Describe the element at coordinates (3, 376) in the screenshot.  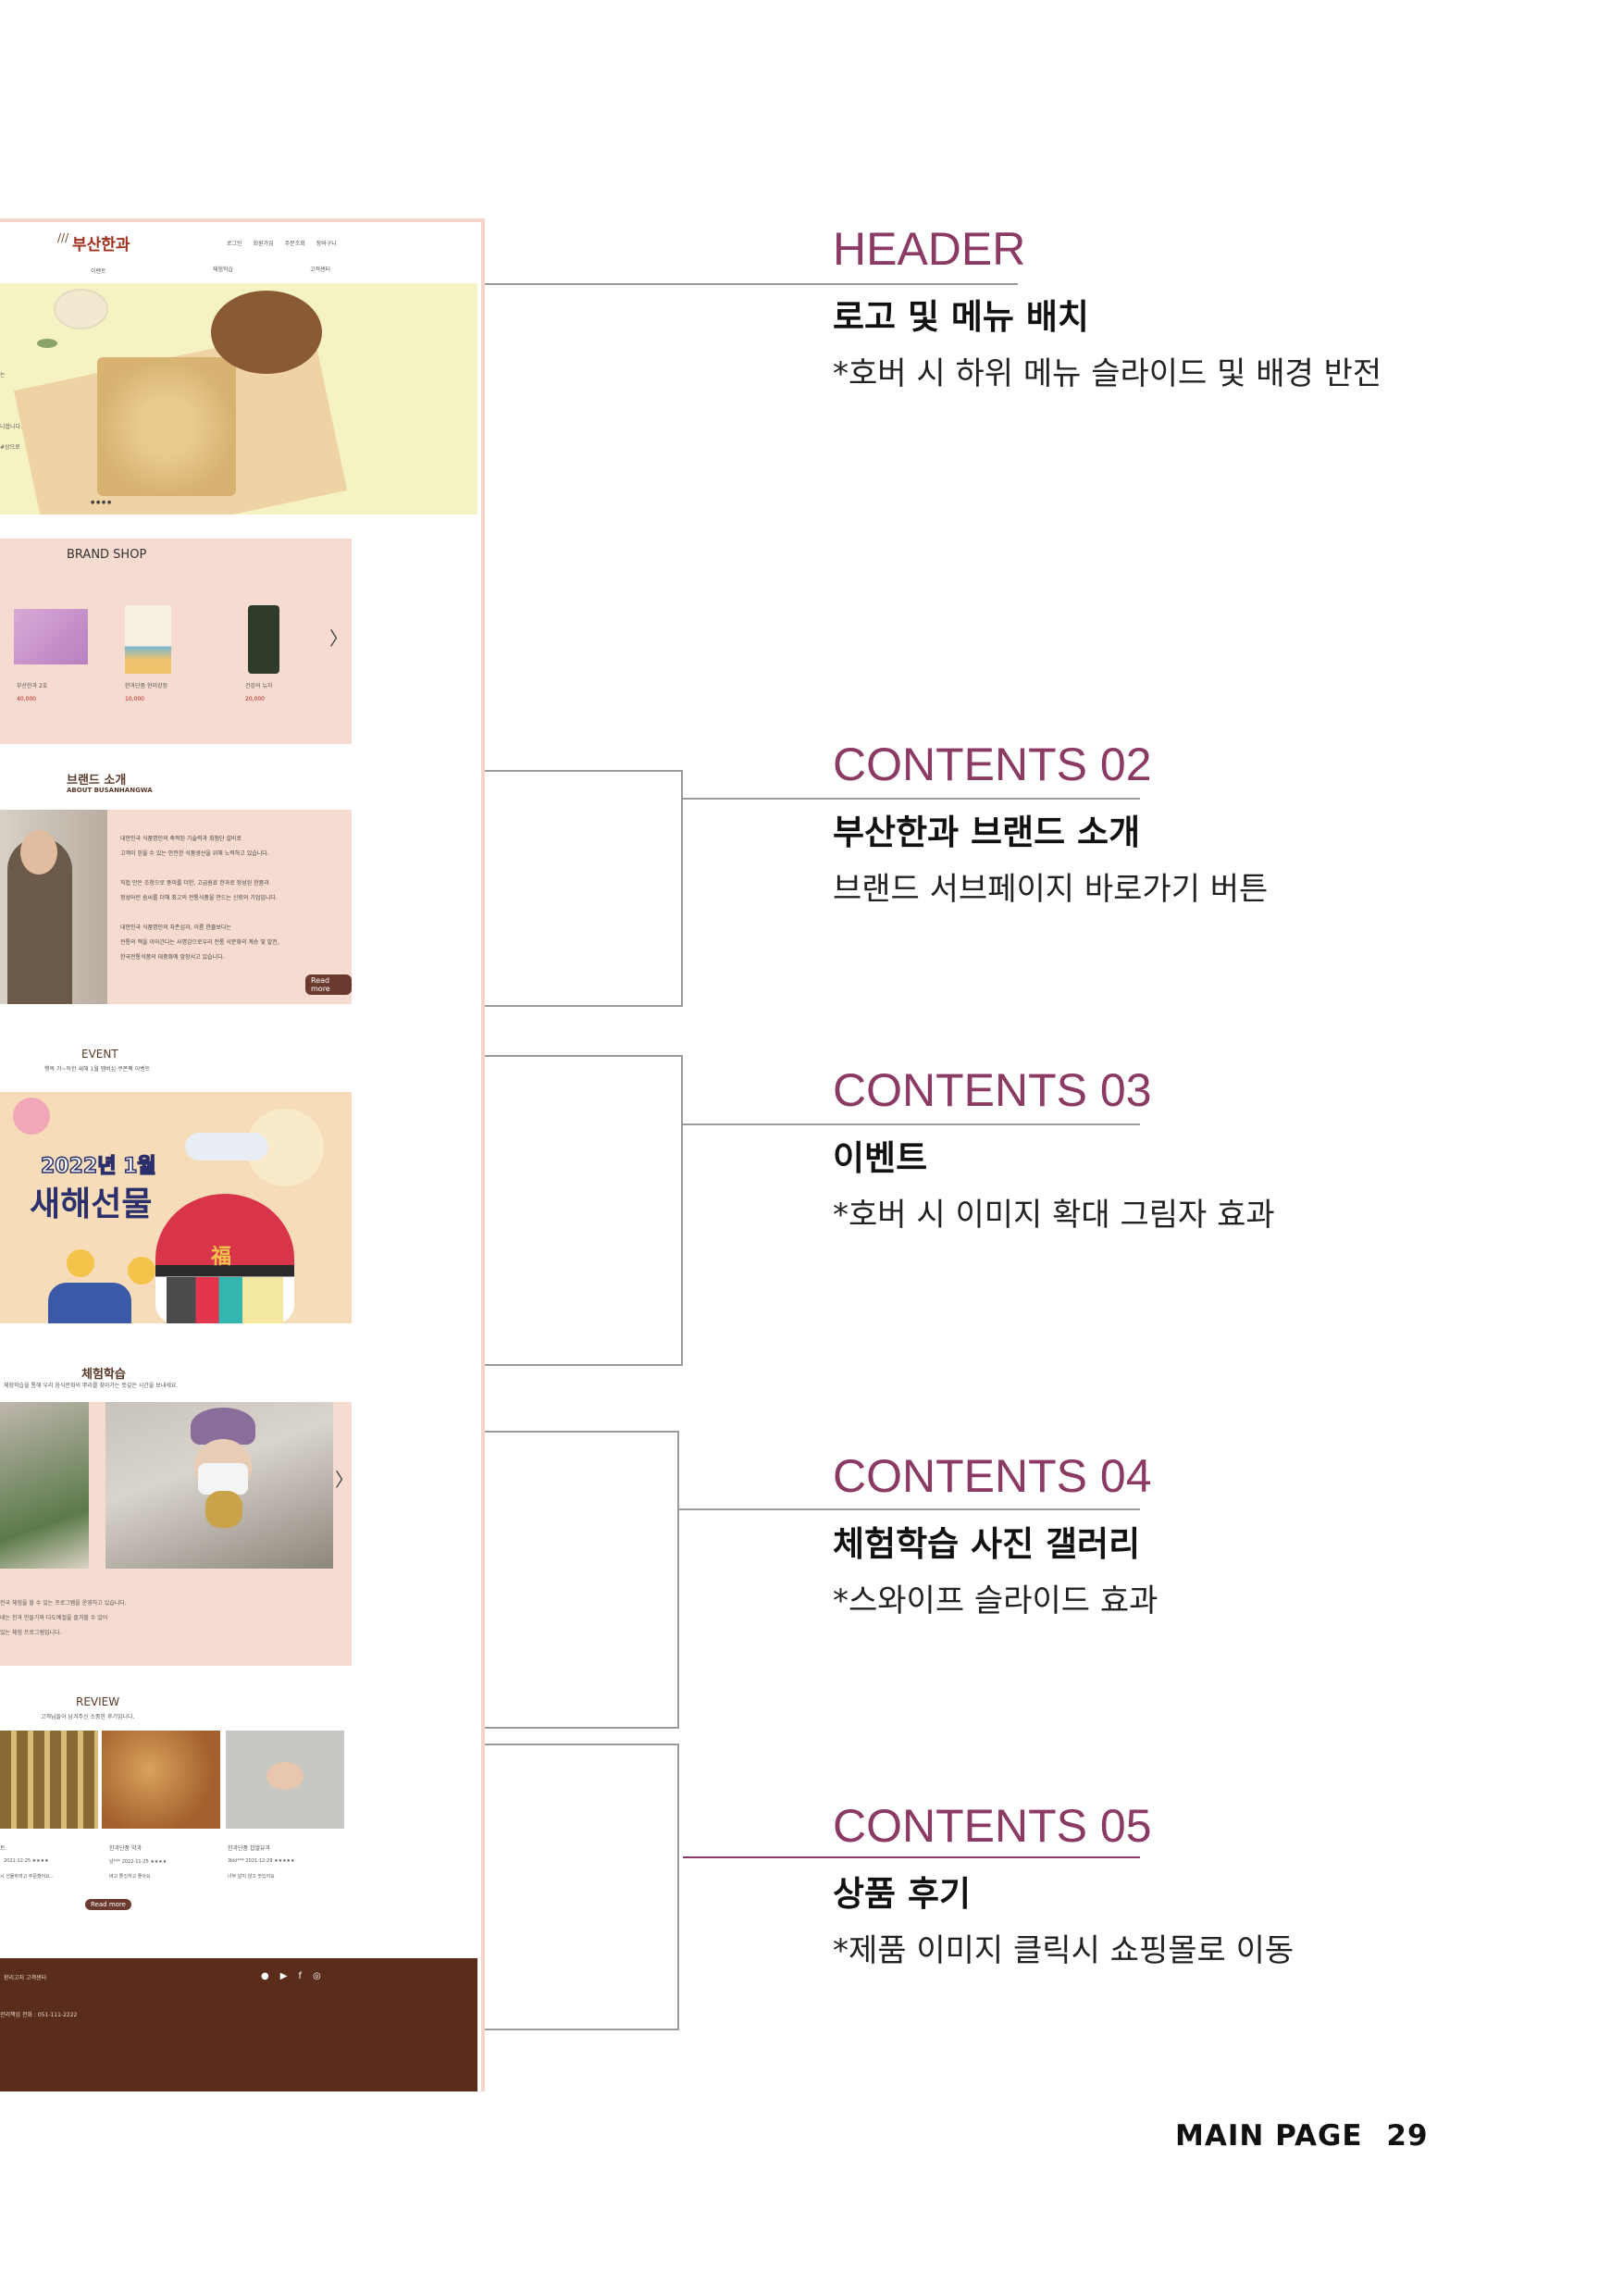
I see `hero-text-1: 는` at that location.